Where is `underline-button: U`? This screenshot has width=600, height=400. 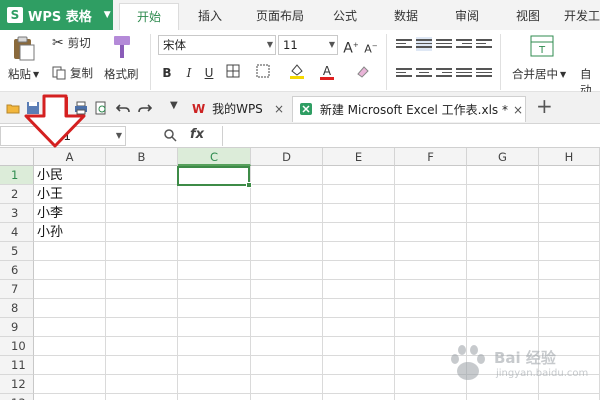
underline-button: U is located at coordinates (209, 73).